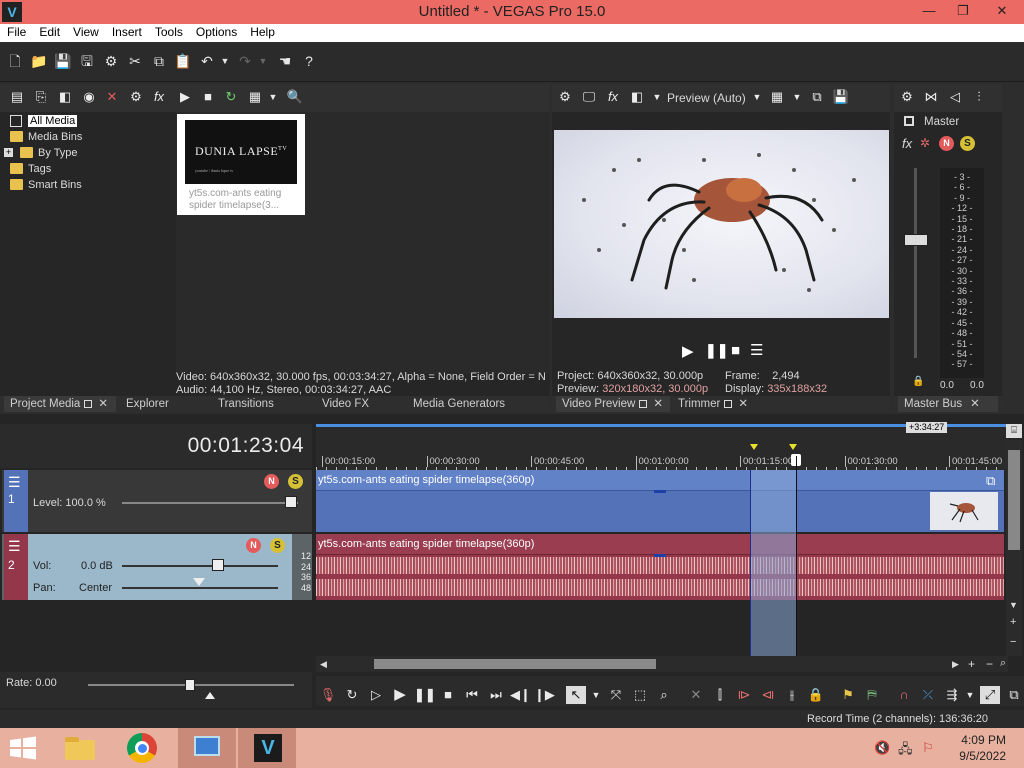  What do you see at coordinates (60, 404) in the screenshot?
I see `tab-project-media: Project Media ✕` at bounding box center [60, 404].